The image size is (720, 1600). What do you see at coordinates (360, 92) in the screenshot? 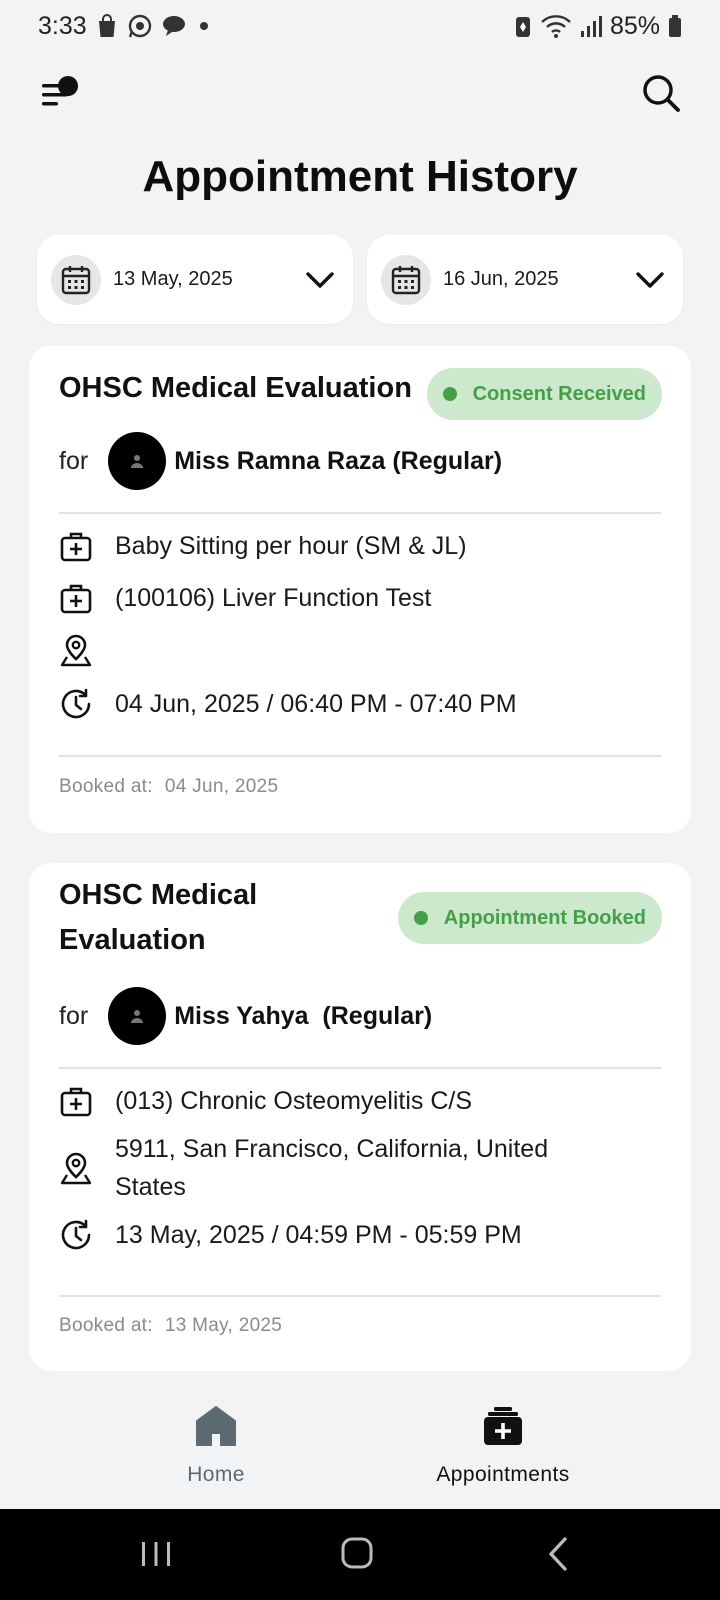
I see `app-header` at bounding box center [360, 92].